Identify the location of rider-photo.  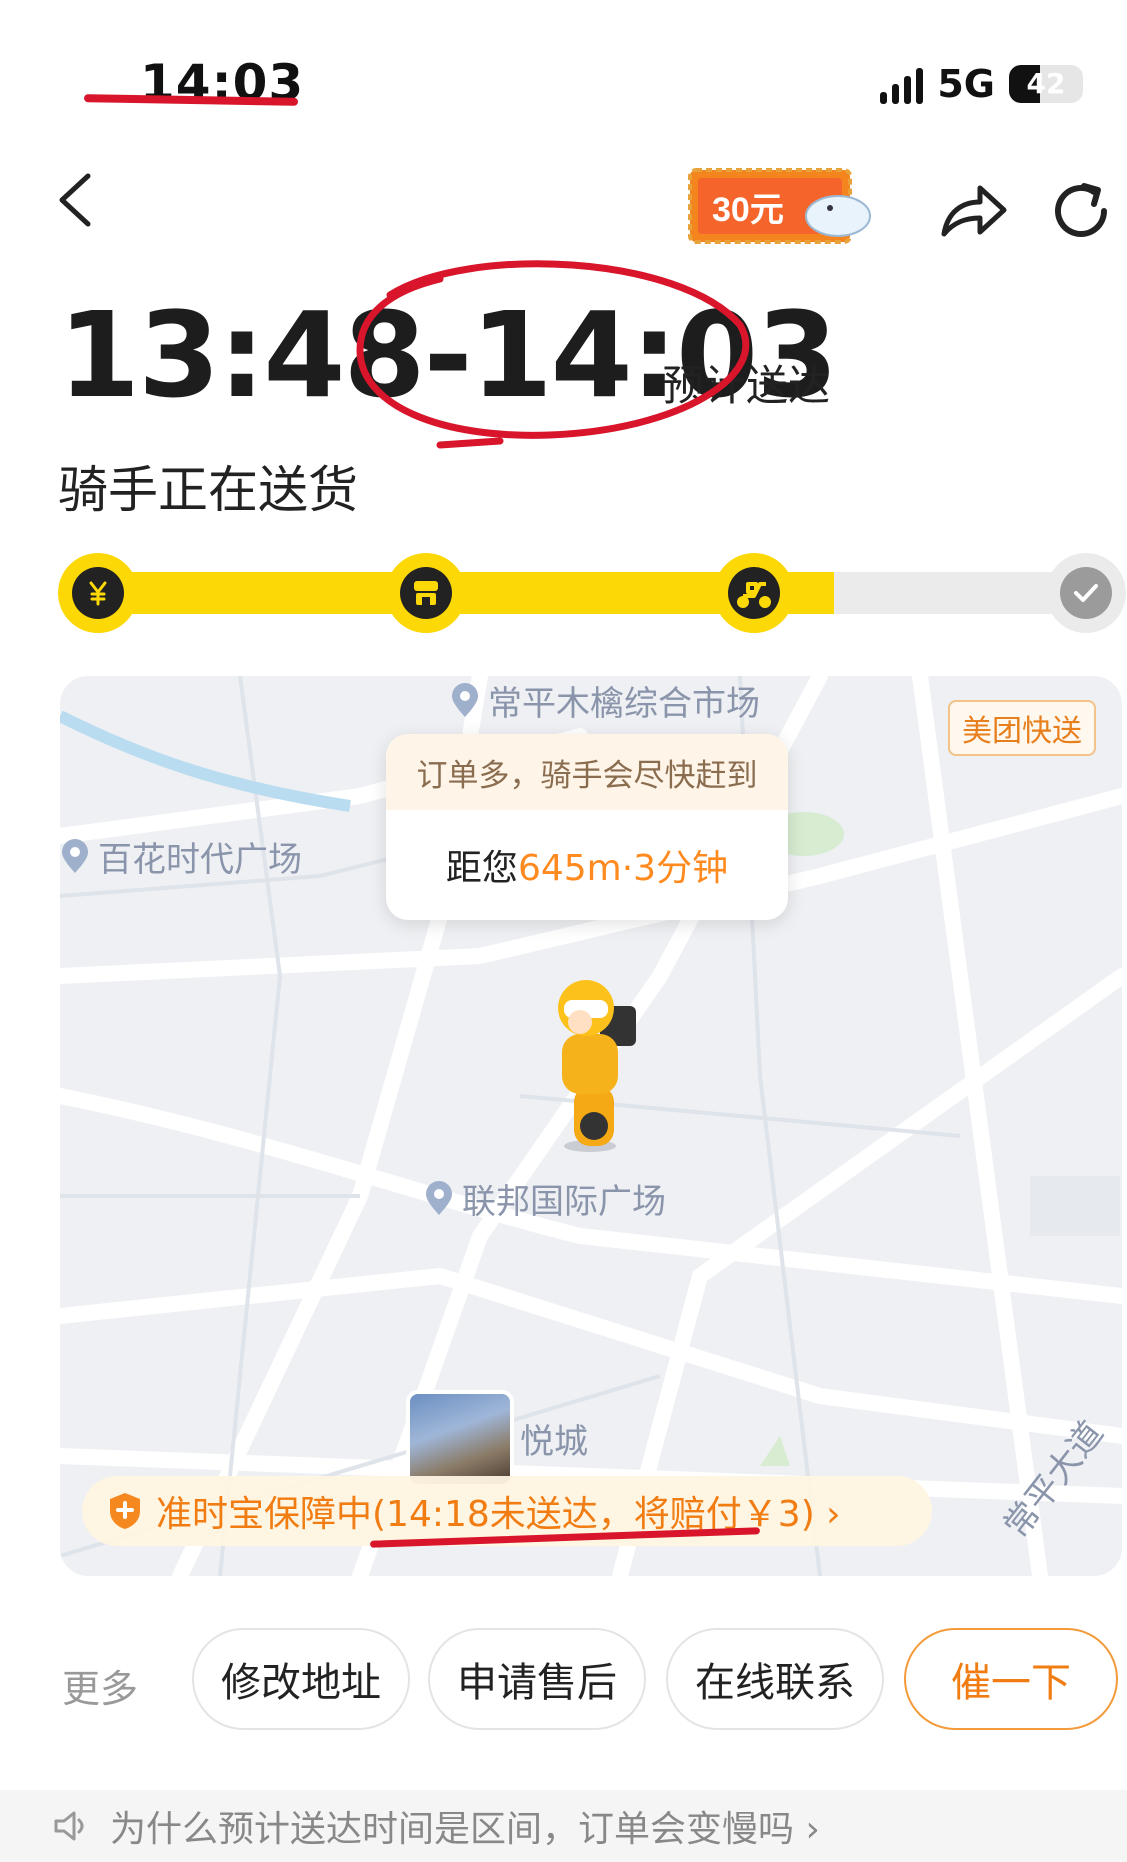
(460, 1439).